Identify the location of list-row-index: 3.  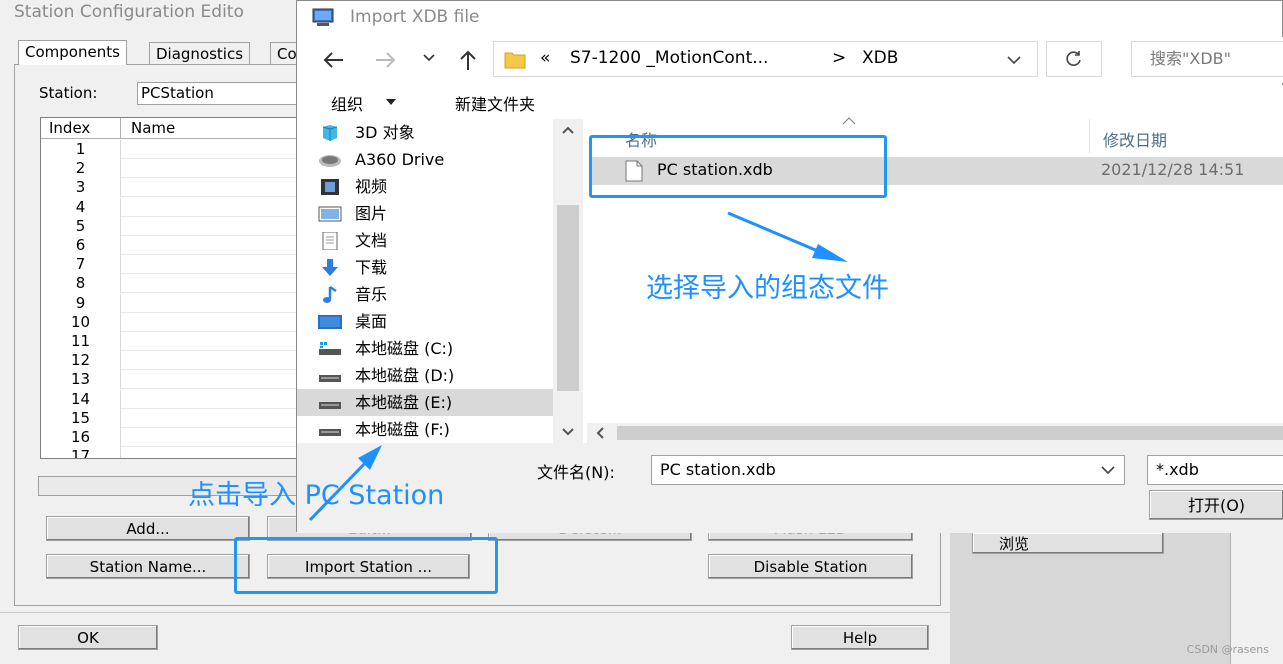
(81, 188).